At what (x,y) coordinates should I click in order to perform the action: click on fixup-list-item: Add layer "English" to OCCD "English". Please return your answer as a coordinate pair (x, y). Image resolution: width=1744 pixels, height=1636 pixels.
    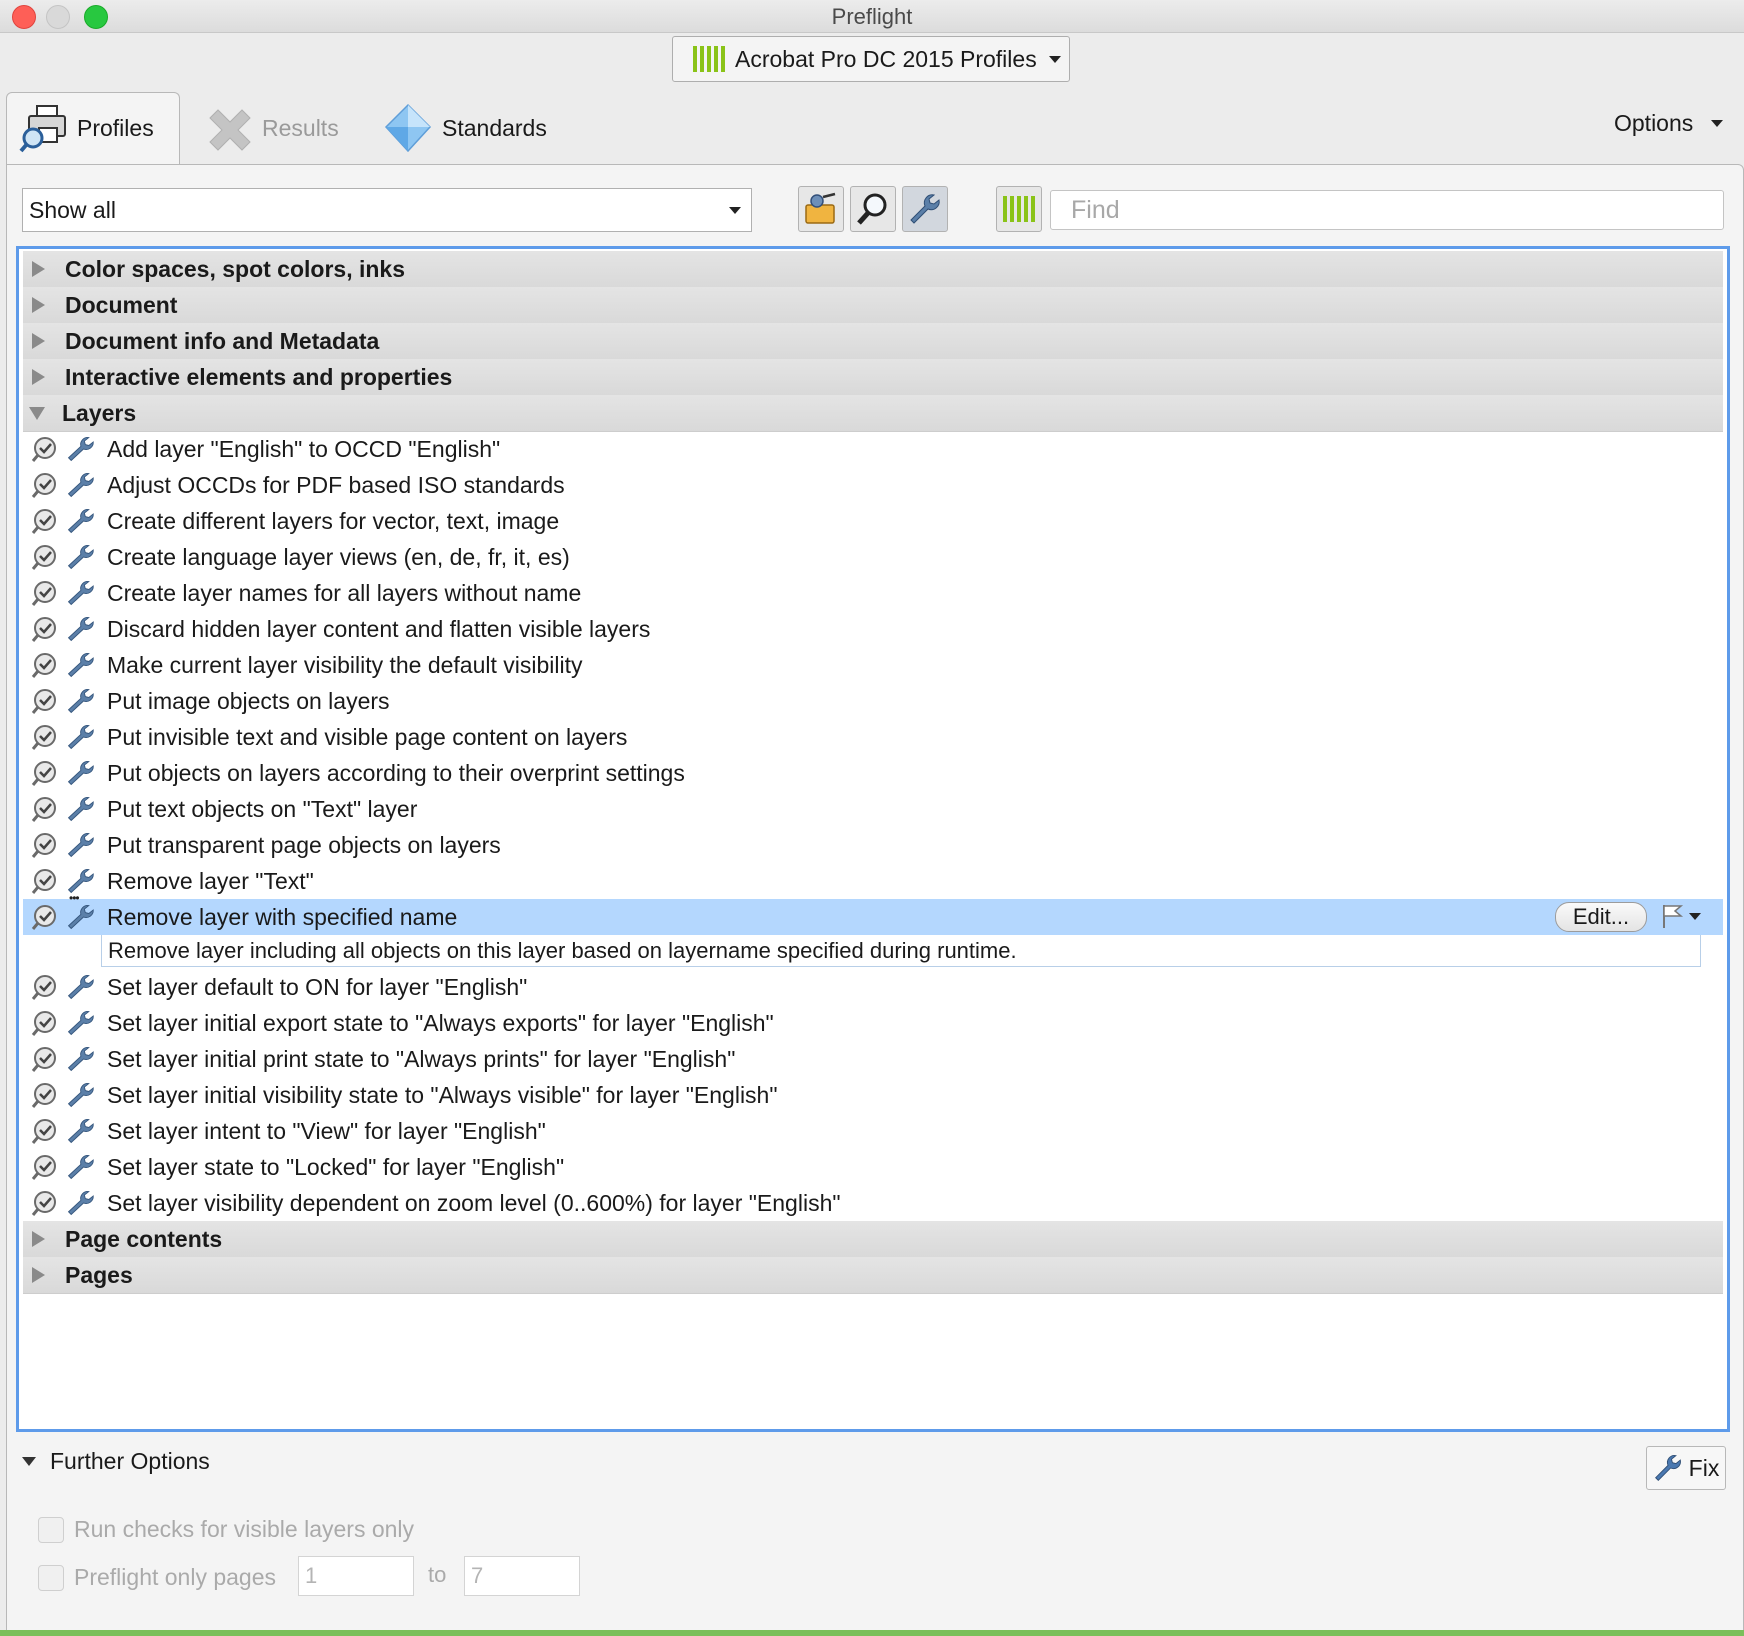
    Looking at the image, I should click on (873, 449).